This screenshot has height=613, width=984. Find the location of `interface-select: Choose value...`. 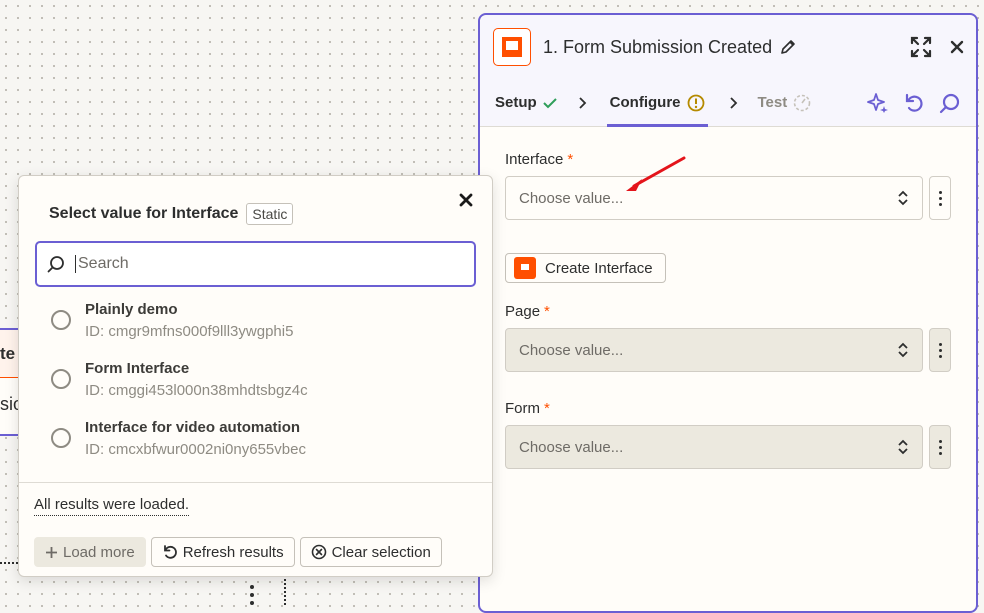

interface-select: Choose value... is located at coordinates (714, 198).